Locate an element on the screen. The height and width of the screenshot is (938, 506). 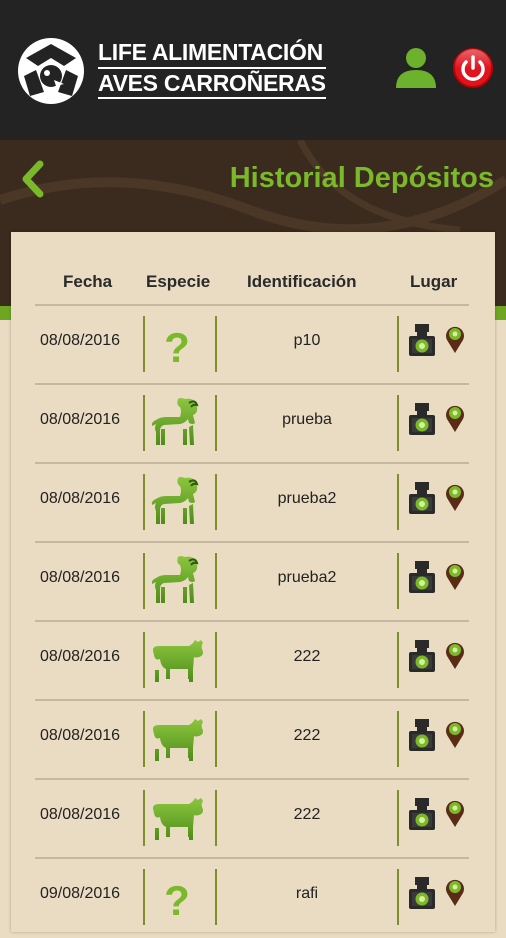
row-identification: prueba is located at coordinates (307, 419).